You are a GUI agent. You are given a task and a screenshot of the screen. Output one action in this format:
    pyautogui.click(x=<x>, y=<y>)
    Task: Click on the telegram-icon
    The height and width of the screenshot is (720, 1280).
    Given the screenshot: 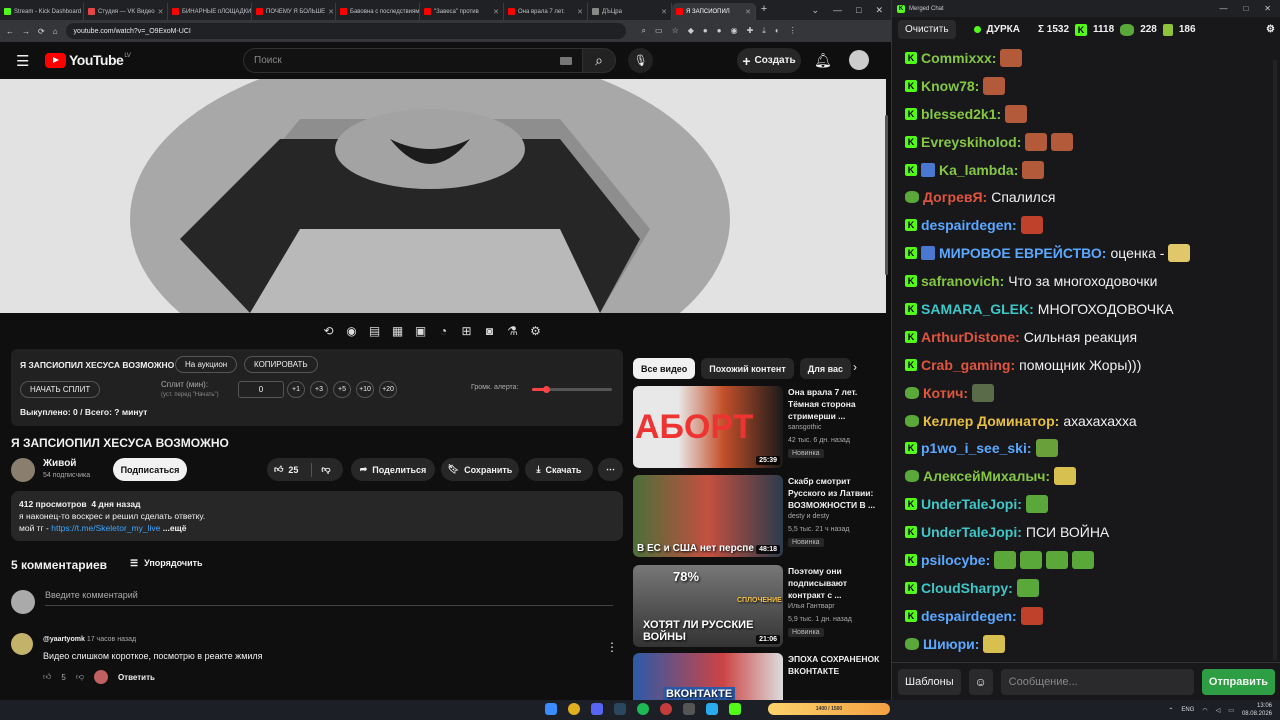 What is the action you would take?
    pyautogui.click(x=712, y=709)
    